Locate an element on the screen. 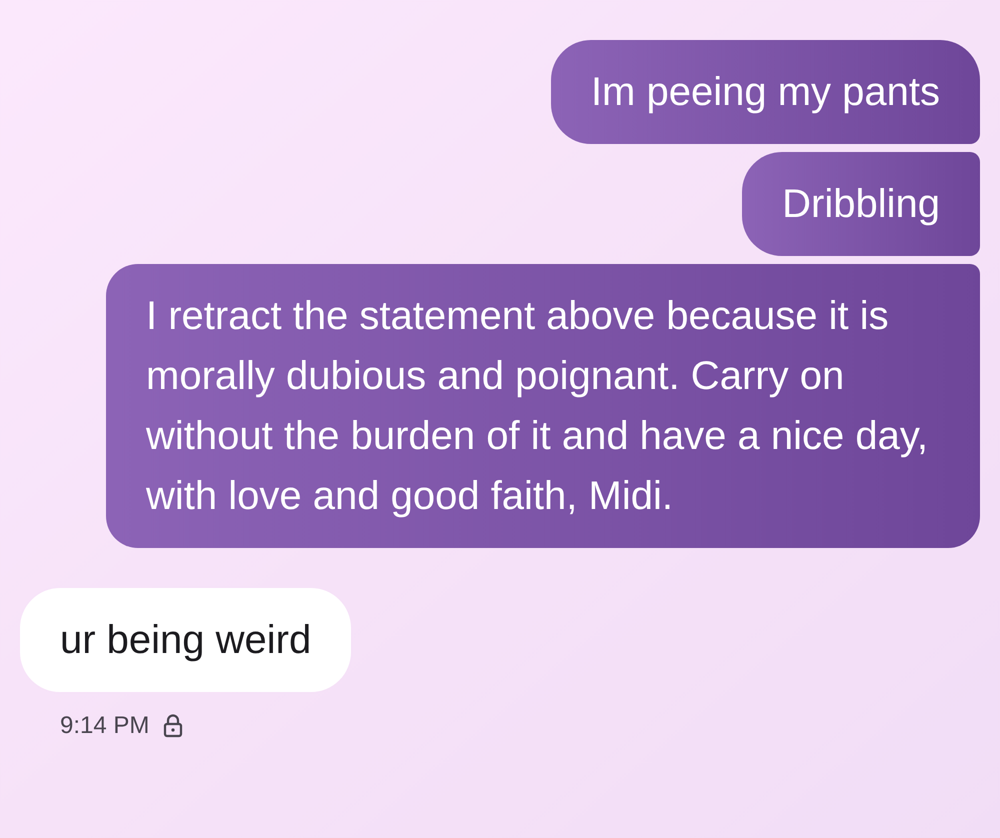 This screenshot has height=838, width=1000. message-bubble: Dribbling is located at coordinates (861, 204).